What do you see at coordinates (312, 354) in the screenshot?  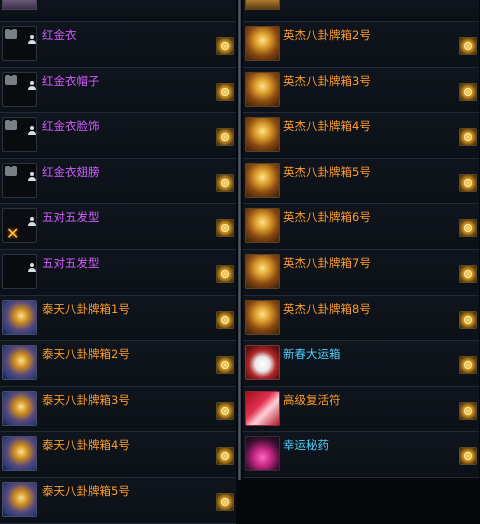 I see `item-name: 新春大运箱` at bounding box center [312, 354].